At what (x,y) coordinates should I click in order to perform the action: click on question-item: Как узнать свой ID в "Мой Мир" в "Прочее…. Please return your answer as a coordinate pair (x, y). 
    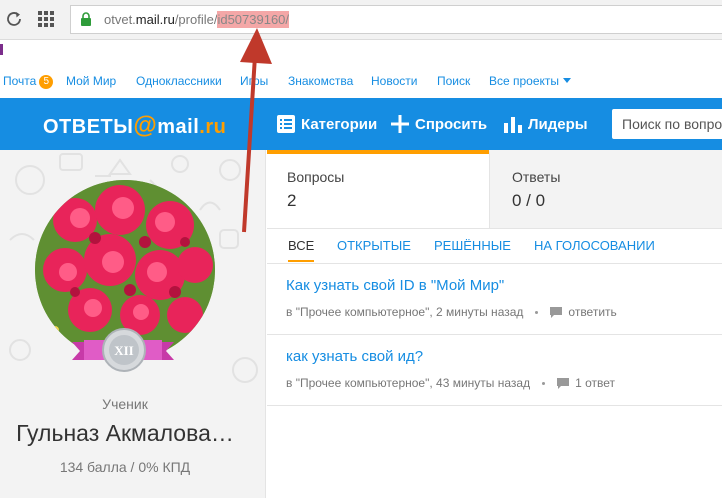
    Looking at the image, I should click on (494, 300).